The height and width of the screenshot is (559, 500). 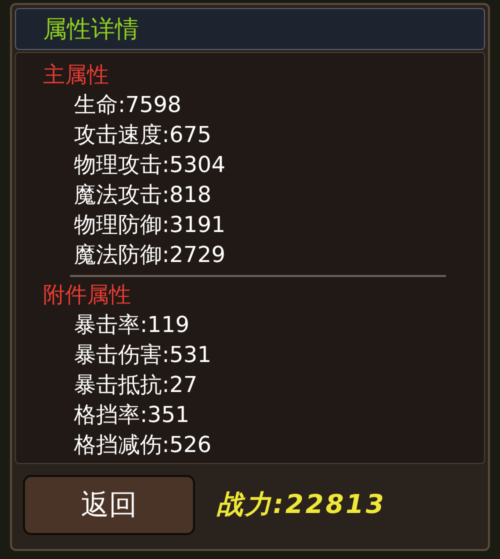 I want to click on stat-row-text: 魔法防御:2729, so click(x=149, y=256).